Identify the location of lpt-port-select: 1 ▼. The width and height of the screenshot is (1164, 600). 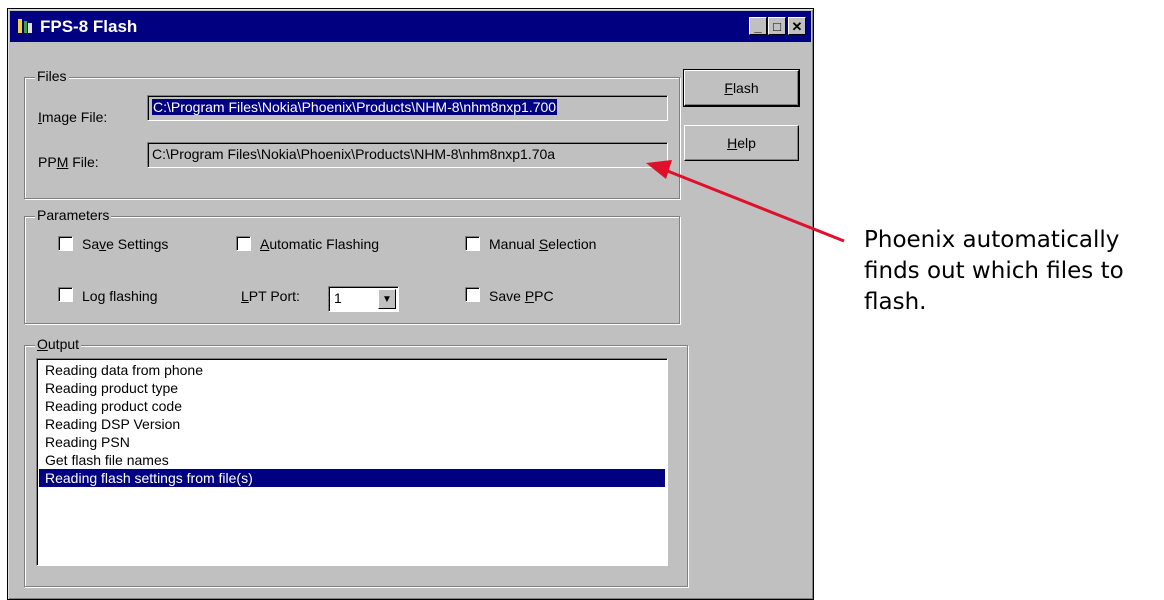
(363, 299).